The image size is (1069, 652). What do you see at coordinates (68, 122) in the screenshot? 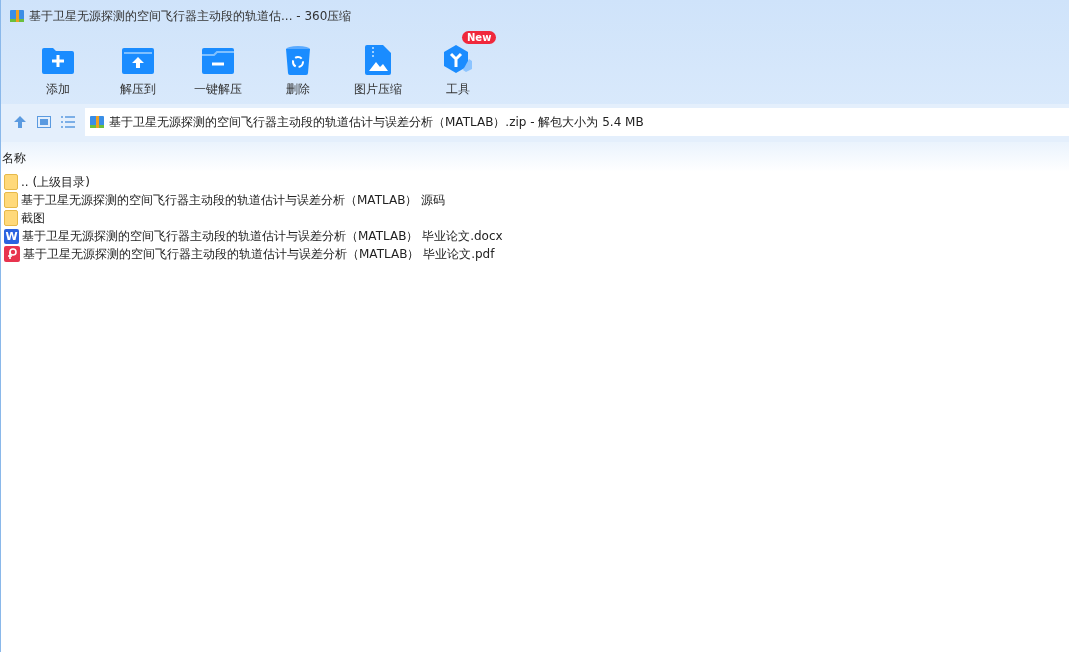
I see `list-view-icon` at bounding box center [68, 122].